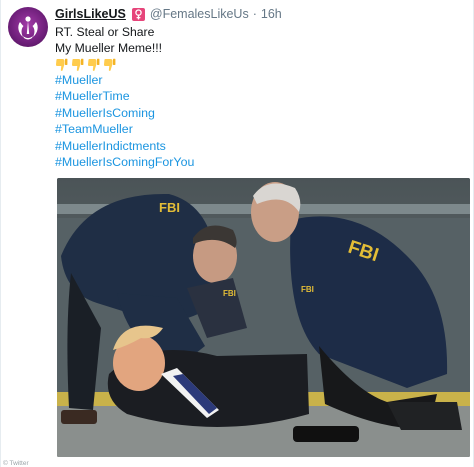 Image resolution: width=474 pixels, height=467 pixels. I want to click on avatar, so click(28, 27).